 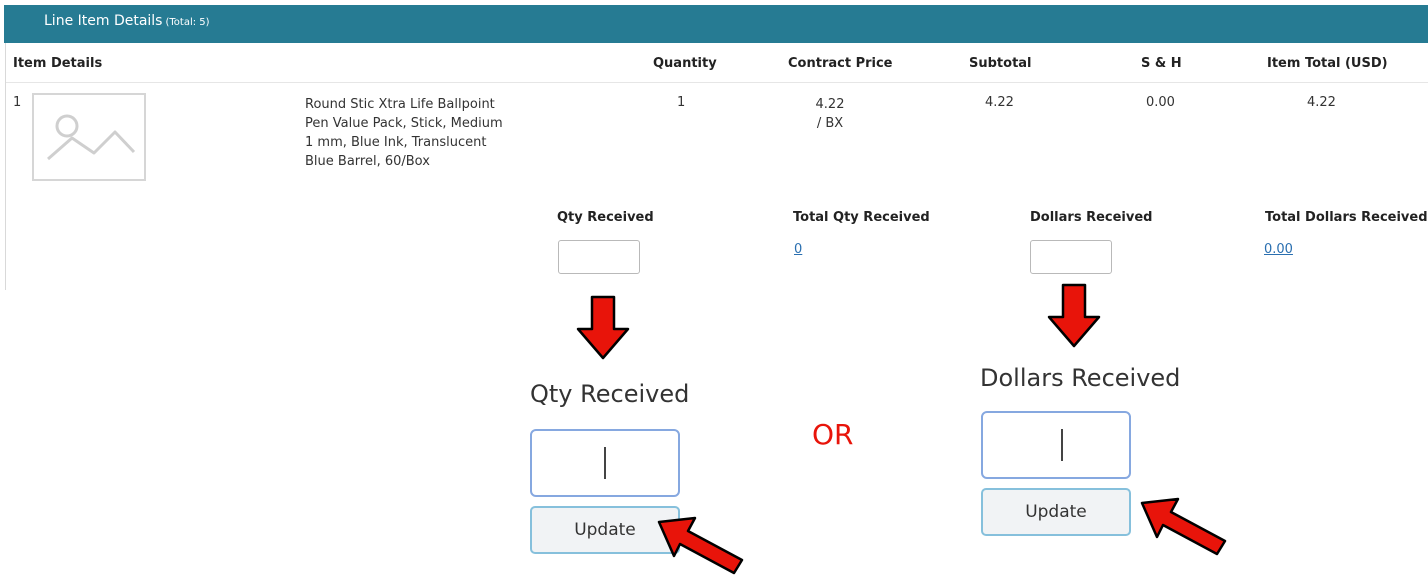 I want to click on item-quantity: 1, so click(x=681, y=102).